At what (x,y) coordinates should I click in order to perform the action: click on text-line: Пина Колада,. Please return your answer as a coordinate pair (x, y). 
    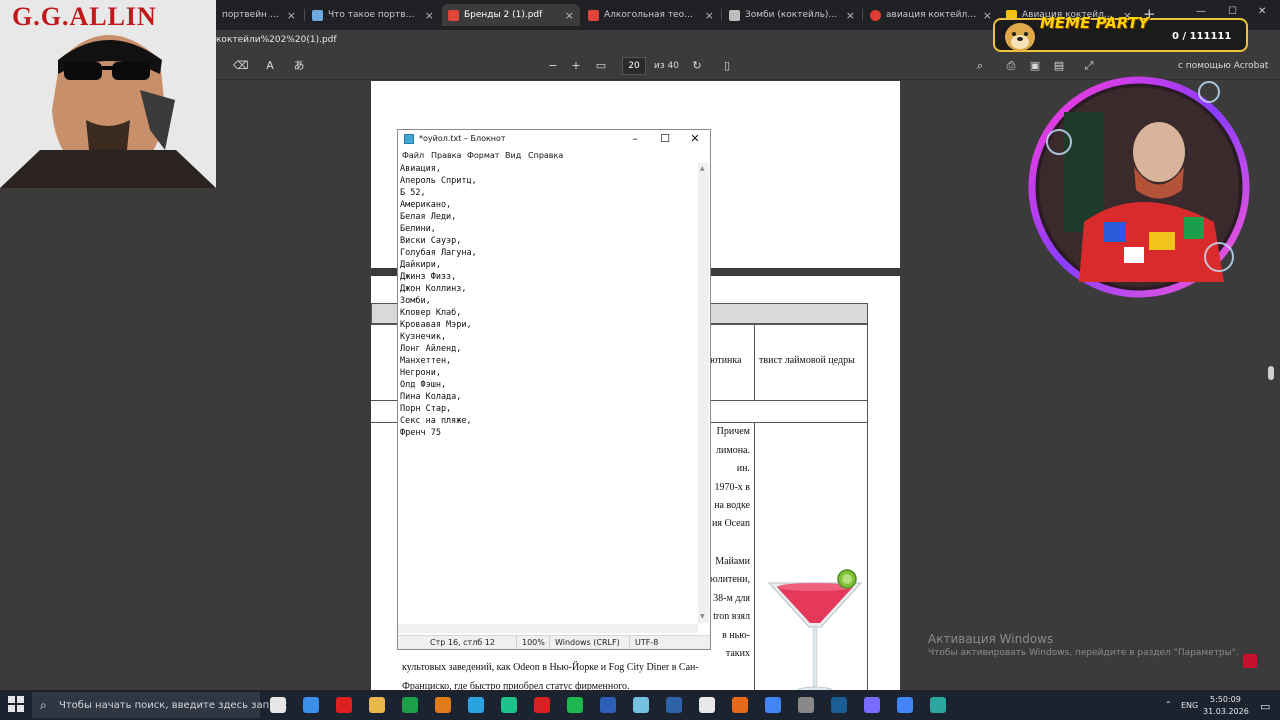
    Looking at the image, I should click on (549, 397).